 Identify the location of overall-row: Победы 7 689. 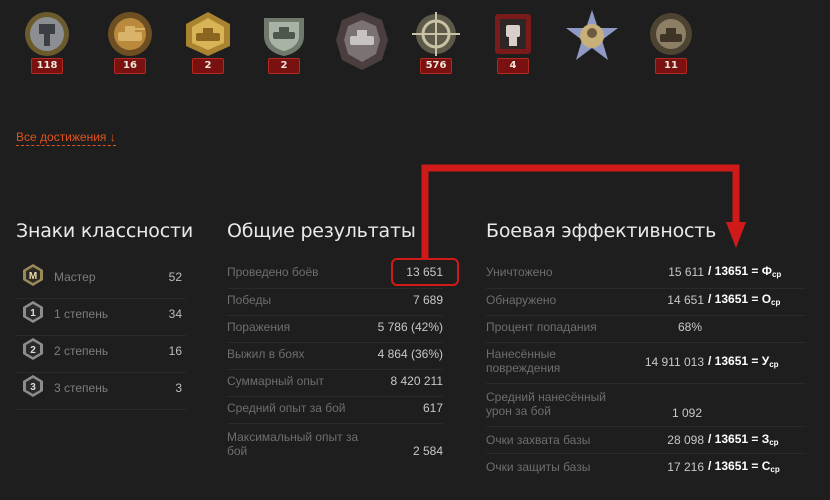
(335, 302).